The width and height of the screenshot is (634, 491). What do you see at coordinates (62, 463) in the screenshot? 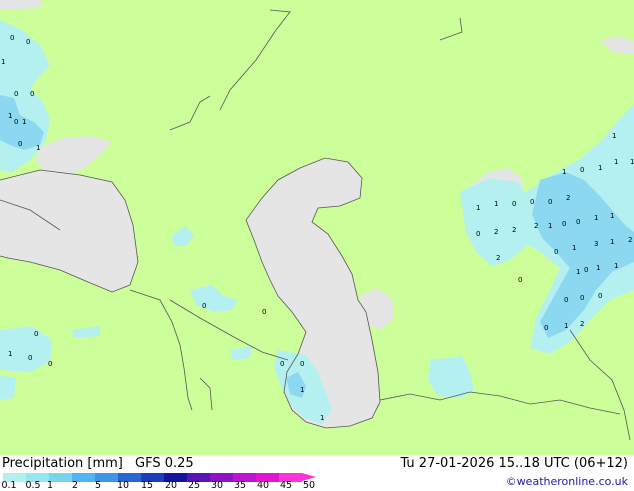
I see `legend-title: Precipitation [mm]` at bounding box center [62, 463].